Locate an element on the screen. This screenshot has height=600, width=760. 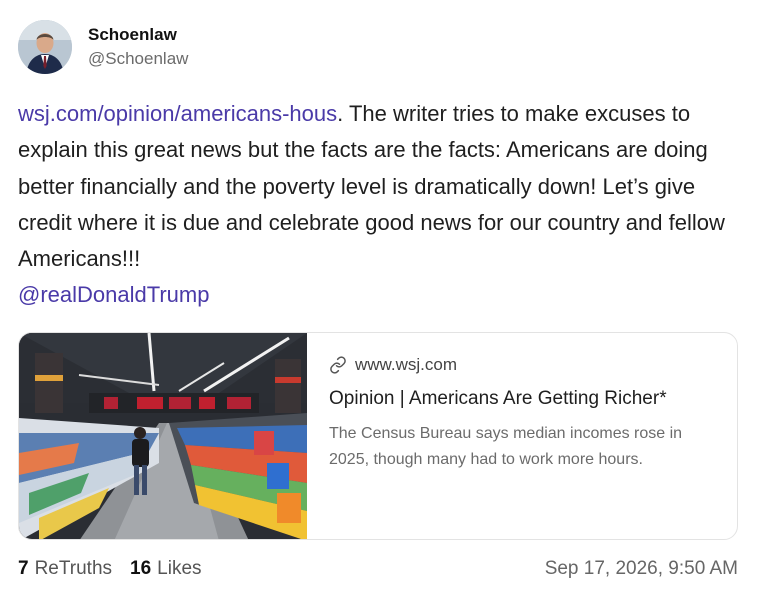
post-link: wsj.com/opinion/americans-hous is located at coordinates (177, 113).